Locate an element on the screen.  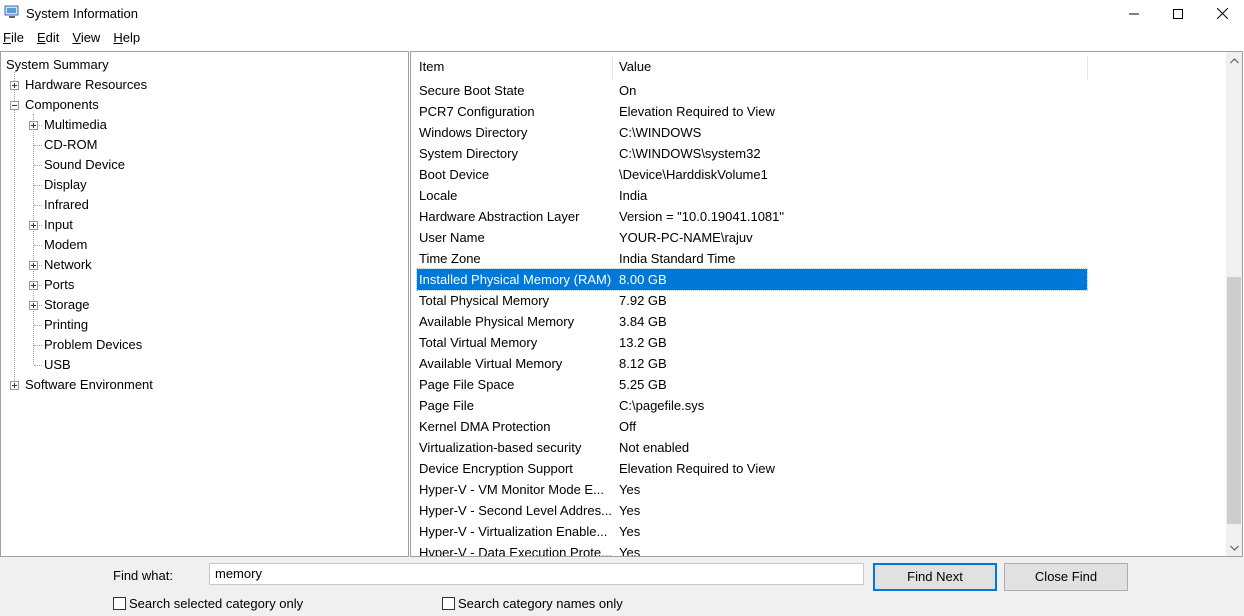
tree-item-printing: Printing is located at coordinates (66, 325).